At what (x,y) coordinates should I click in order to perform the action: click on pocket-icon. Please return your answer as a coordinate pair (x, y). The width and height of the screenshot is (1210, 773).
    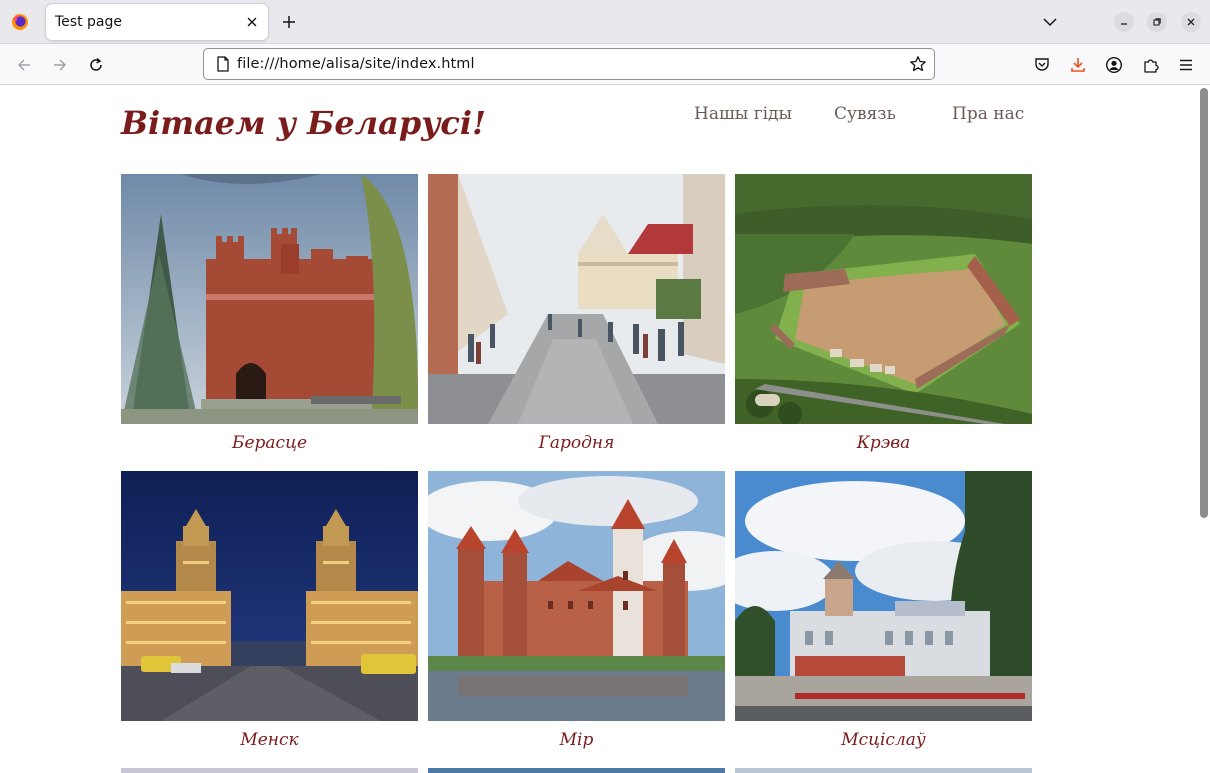
    Looking at the image, I should click on (1042, 65).